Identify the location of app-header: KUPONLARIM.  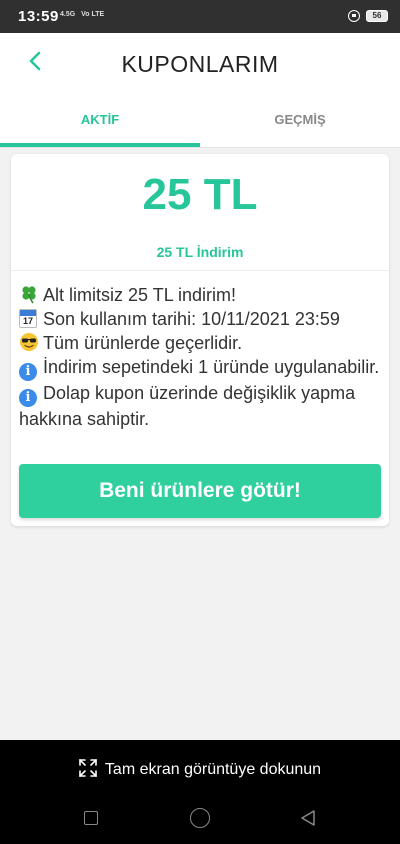
(200, 64).